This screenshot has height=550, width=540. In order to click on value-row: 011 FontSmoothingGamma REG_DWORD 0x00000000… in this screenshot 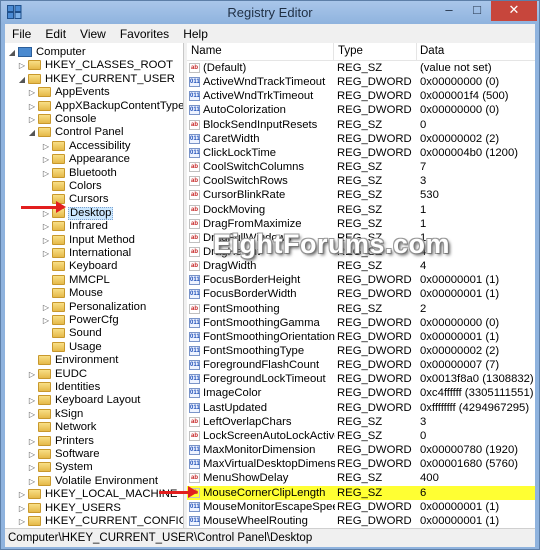, I will do `click(361, 323)`.